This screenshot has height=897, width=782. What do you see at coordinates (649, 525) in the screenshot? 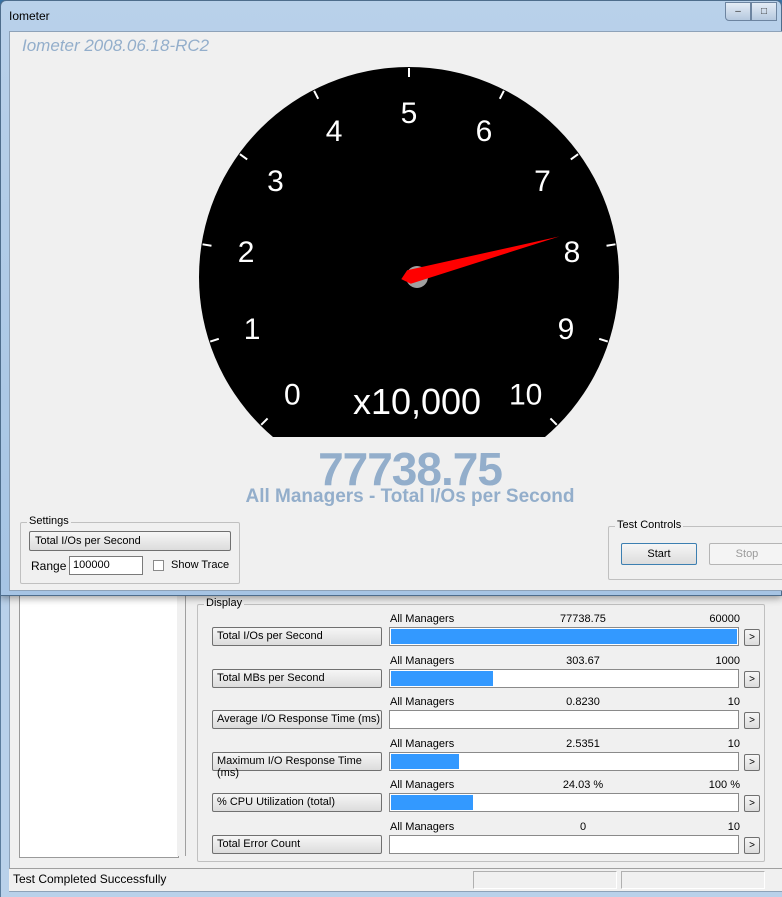
I see `test-controls-title: Test Controls` at bounding box center [649, 525].